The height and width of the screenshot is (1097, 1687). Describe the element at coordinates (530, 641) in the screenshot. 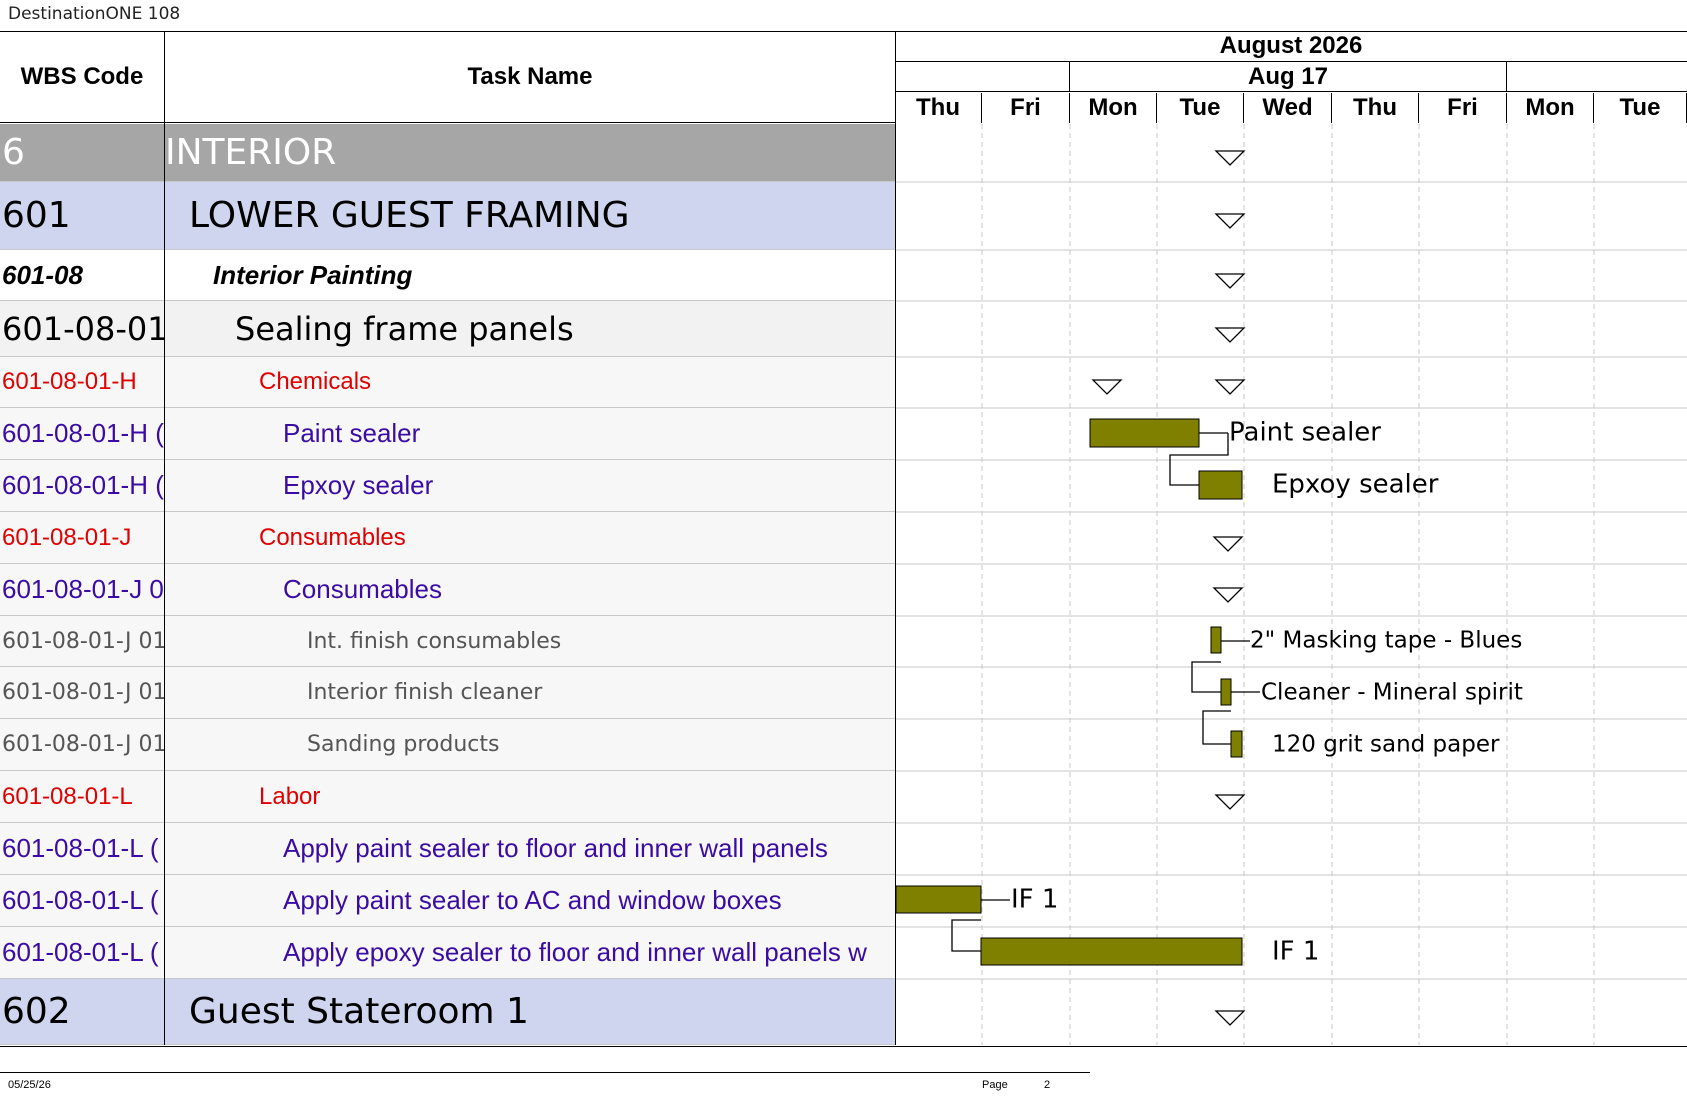

I see `task-name-cell: Int. finish consumables` at that location.